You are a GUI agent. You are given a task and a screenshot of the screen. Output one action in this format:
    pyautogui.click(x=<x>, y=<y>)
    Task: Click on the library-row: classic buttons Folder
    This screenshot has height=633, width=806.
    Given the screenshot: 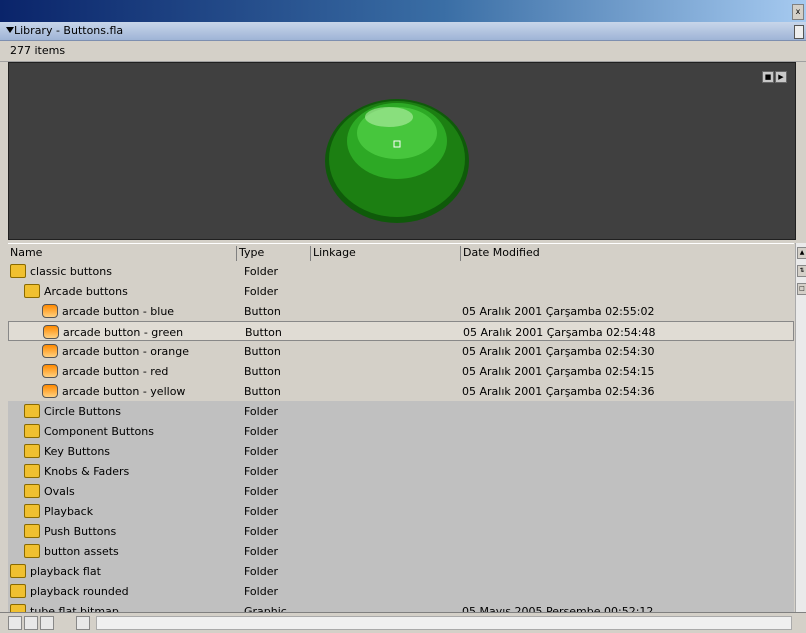 What is the action you would take?
    pyautogui.click(x=401, y=271)
    